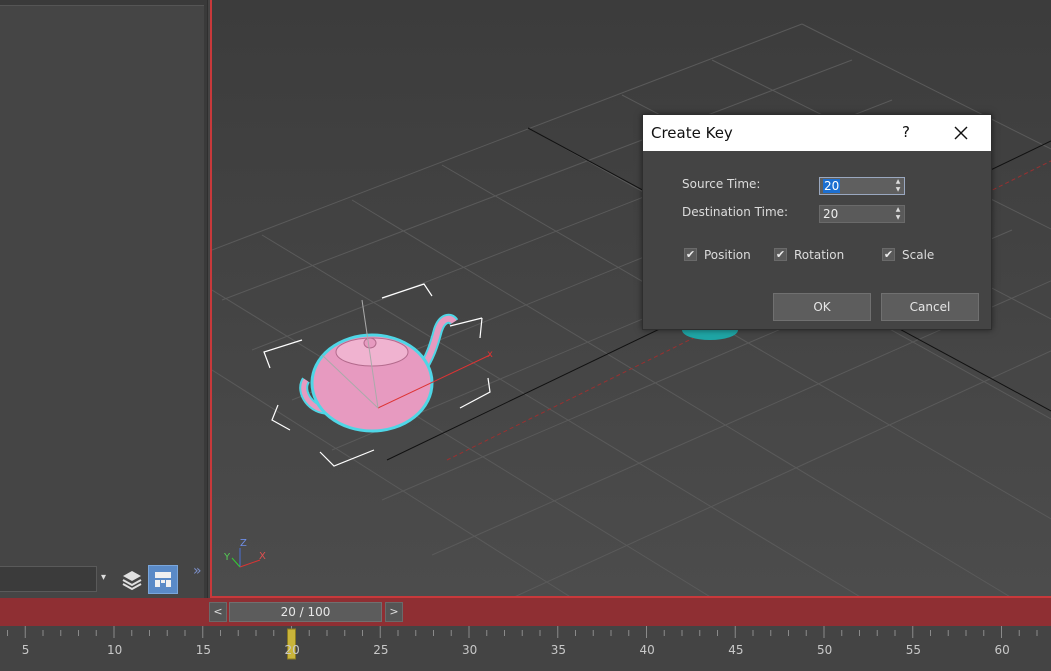 Image resolution: width=1051 pixels, height=671 pixels. I want to click on tick-label: 20, so click(292, 650).